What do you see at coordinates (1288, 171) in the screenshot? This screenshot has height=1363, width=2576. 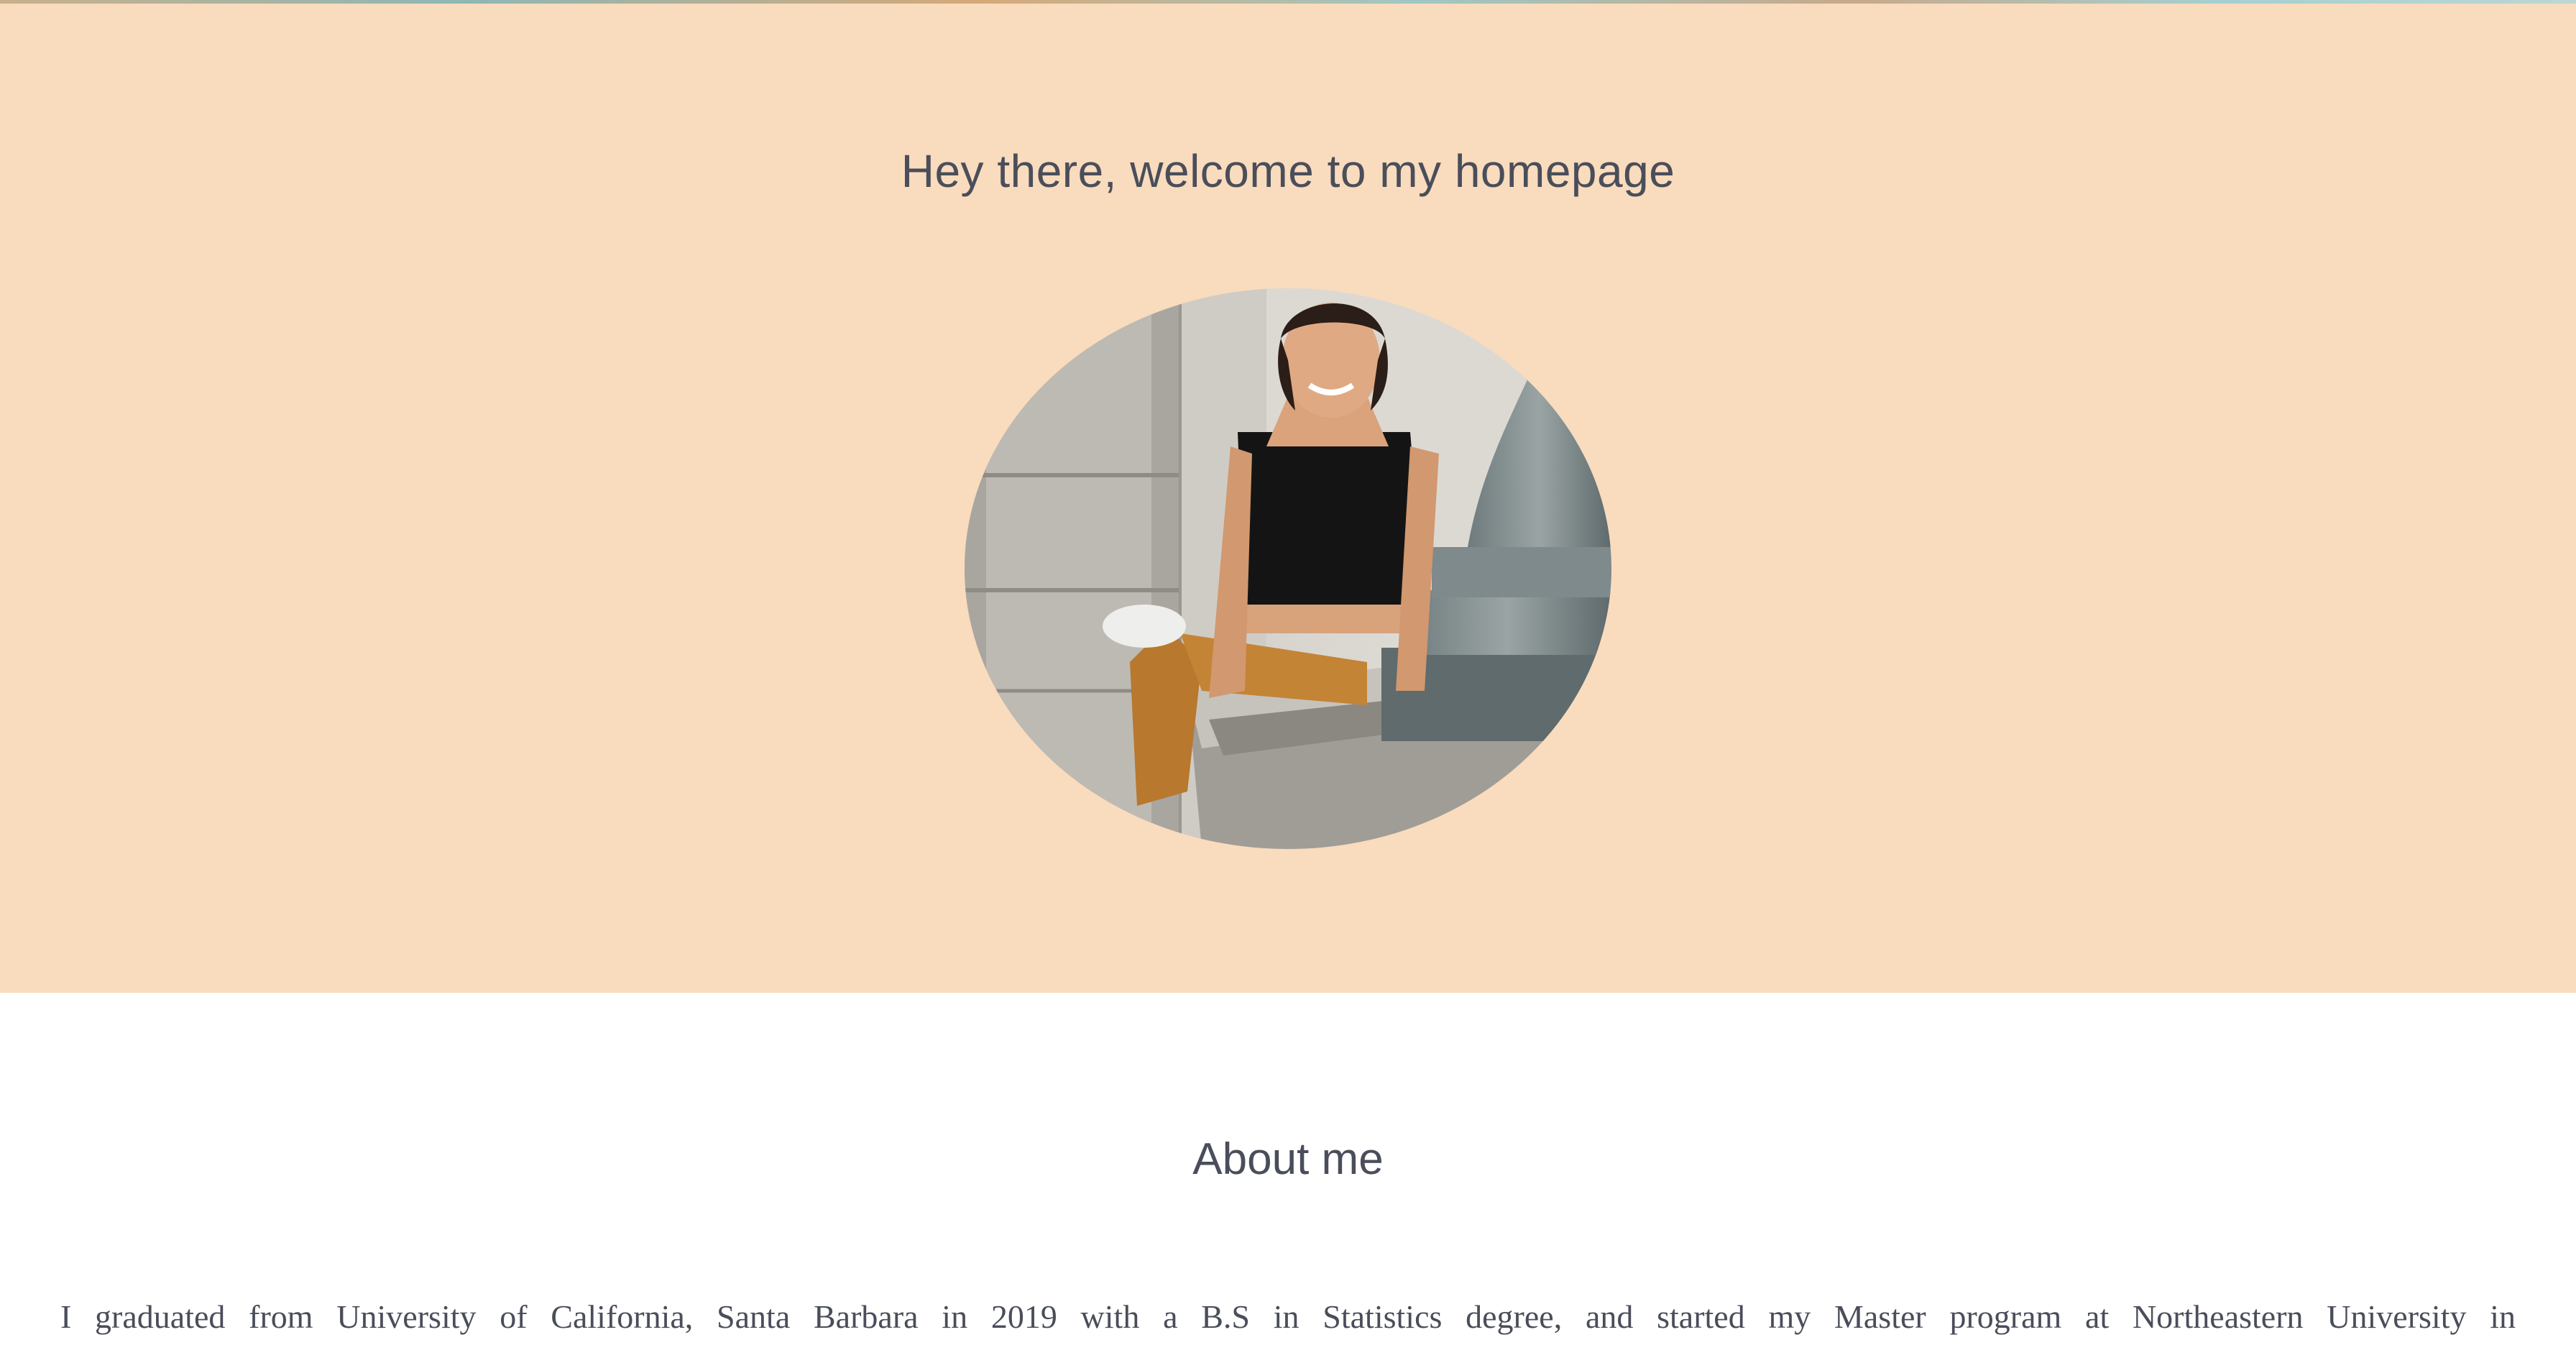 I see `hero-title: Hey there, welcome to my homepage` at bounding box center [1288, 171].